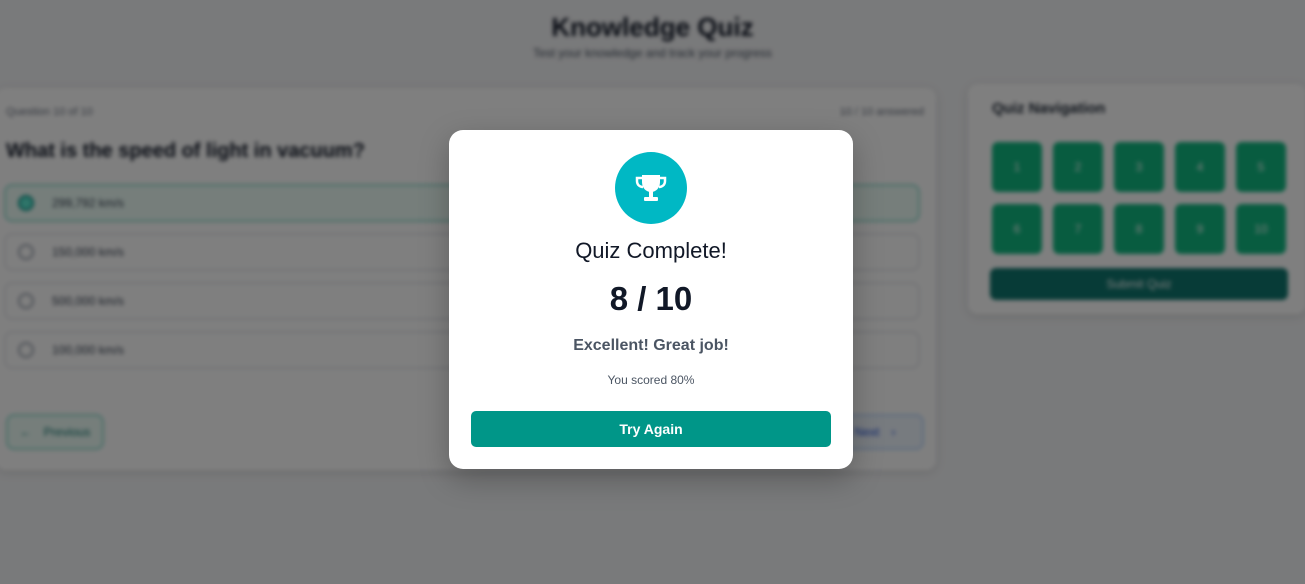  Describe the element at coordinates (651, 429) in the screenshot. I see `try-again-button: Try Again` at that location.